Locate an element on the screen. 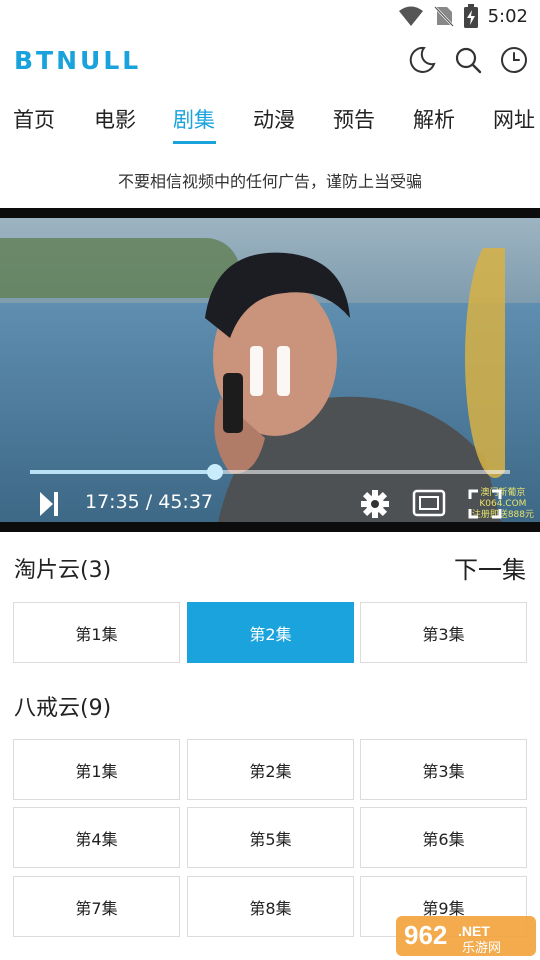  site-watermark-logo: 962 .NET 乐游网 is located at coordinates (466, 936).